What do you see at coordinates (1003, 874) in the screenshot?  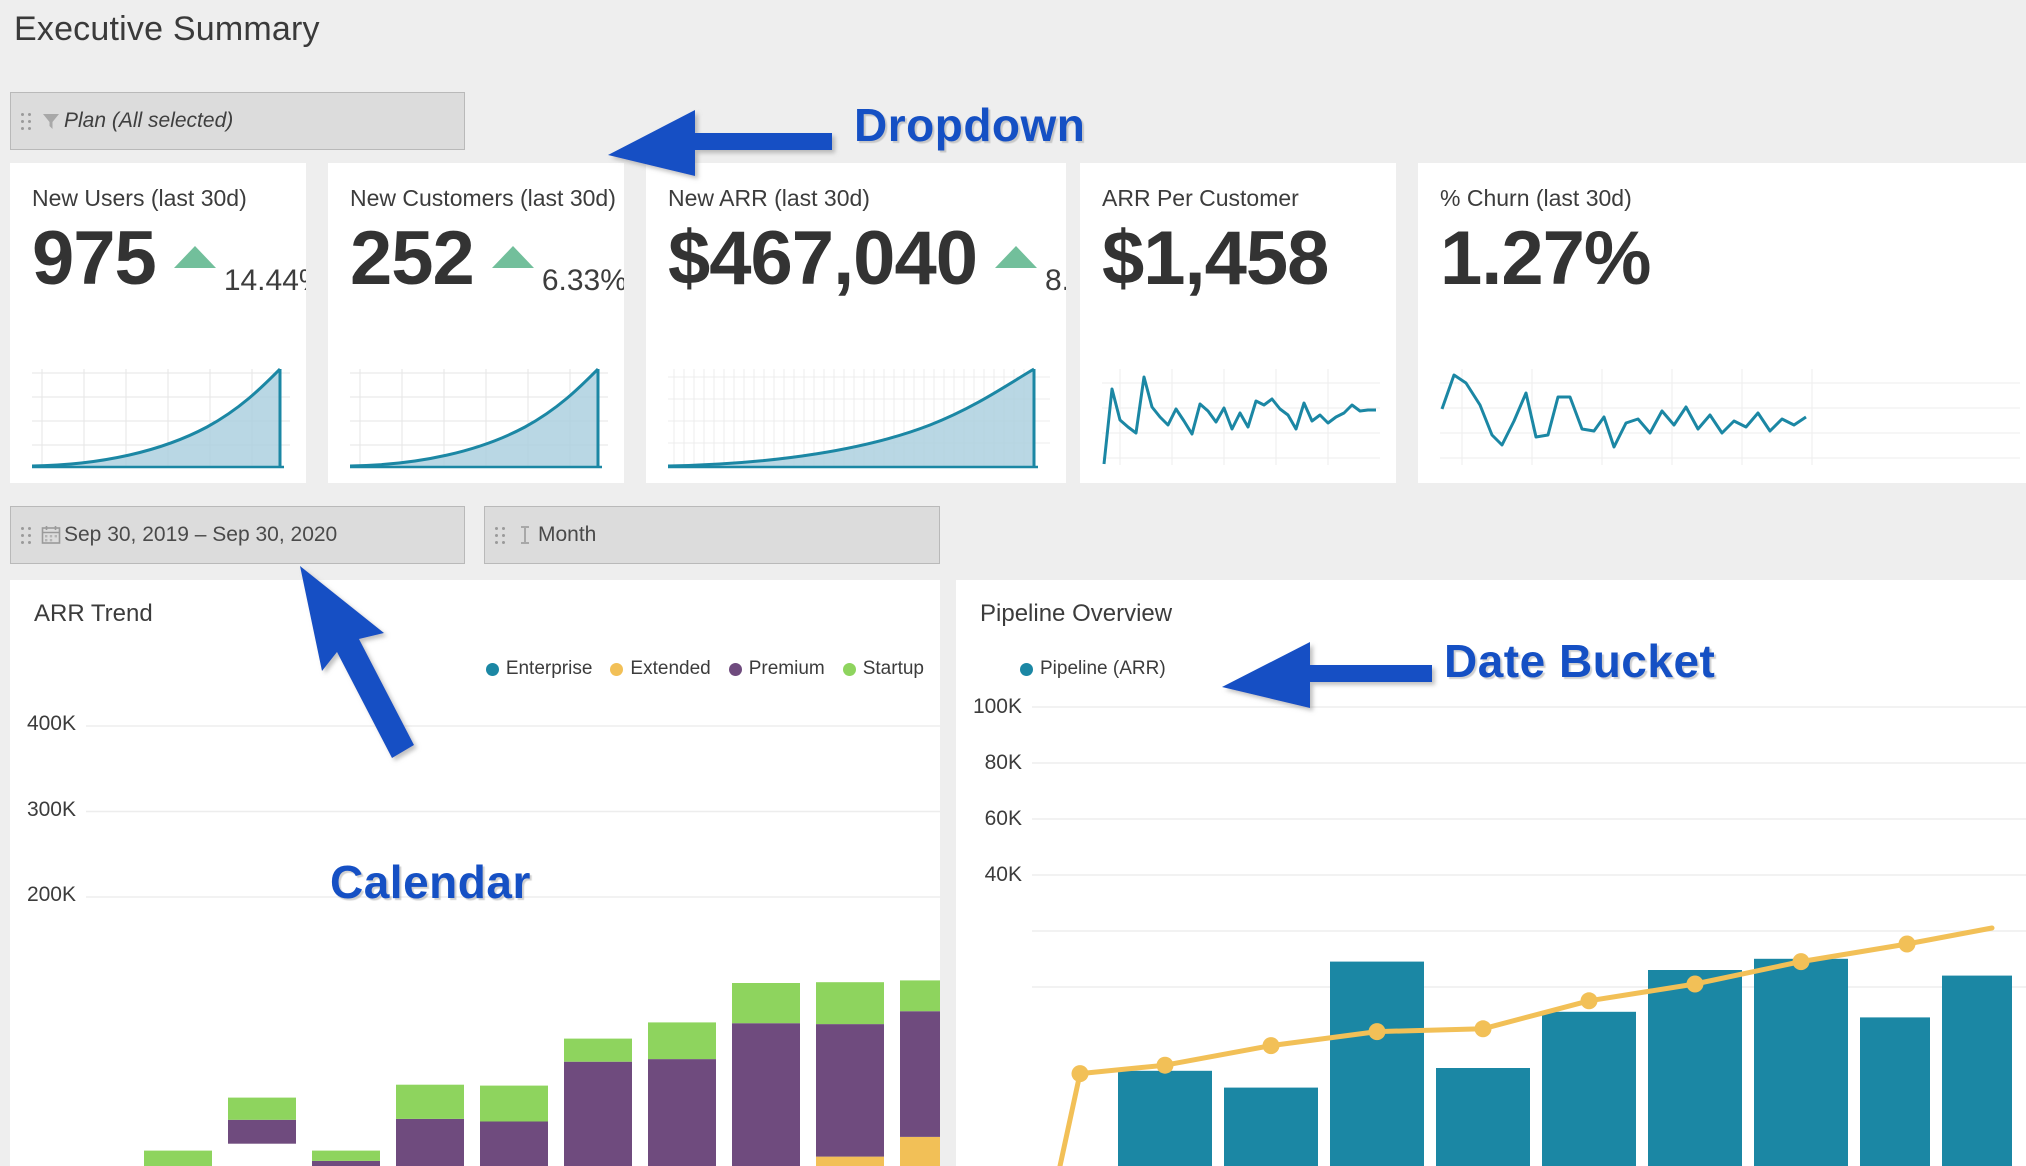 I see `y-axis-tick: 40K` at bounding box center [1003, 874].